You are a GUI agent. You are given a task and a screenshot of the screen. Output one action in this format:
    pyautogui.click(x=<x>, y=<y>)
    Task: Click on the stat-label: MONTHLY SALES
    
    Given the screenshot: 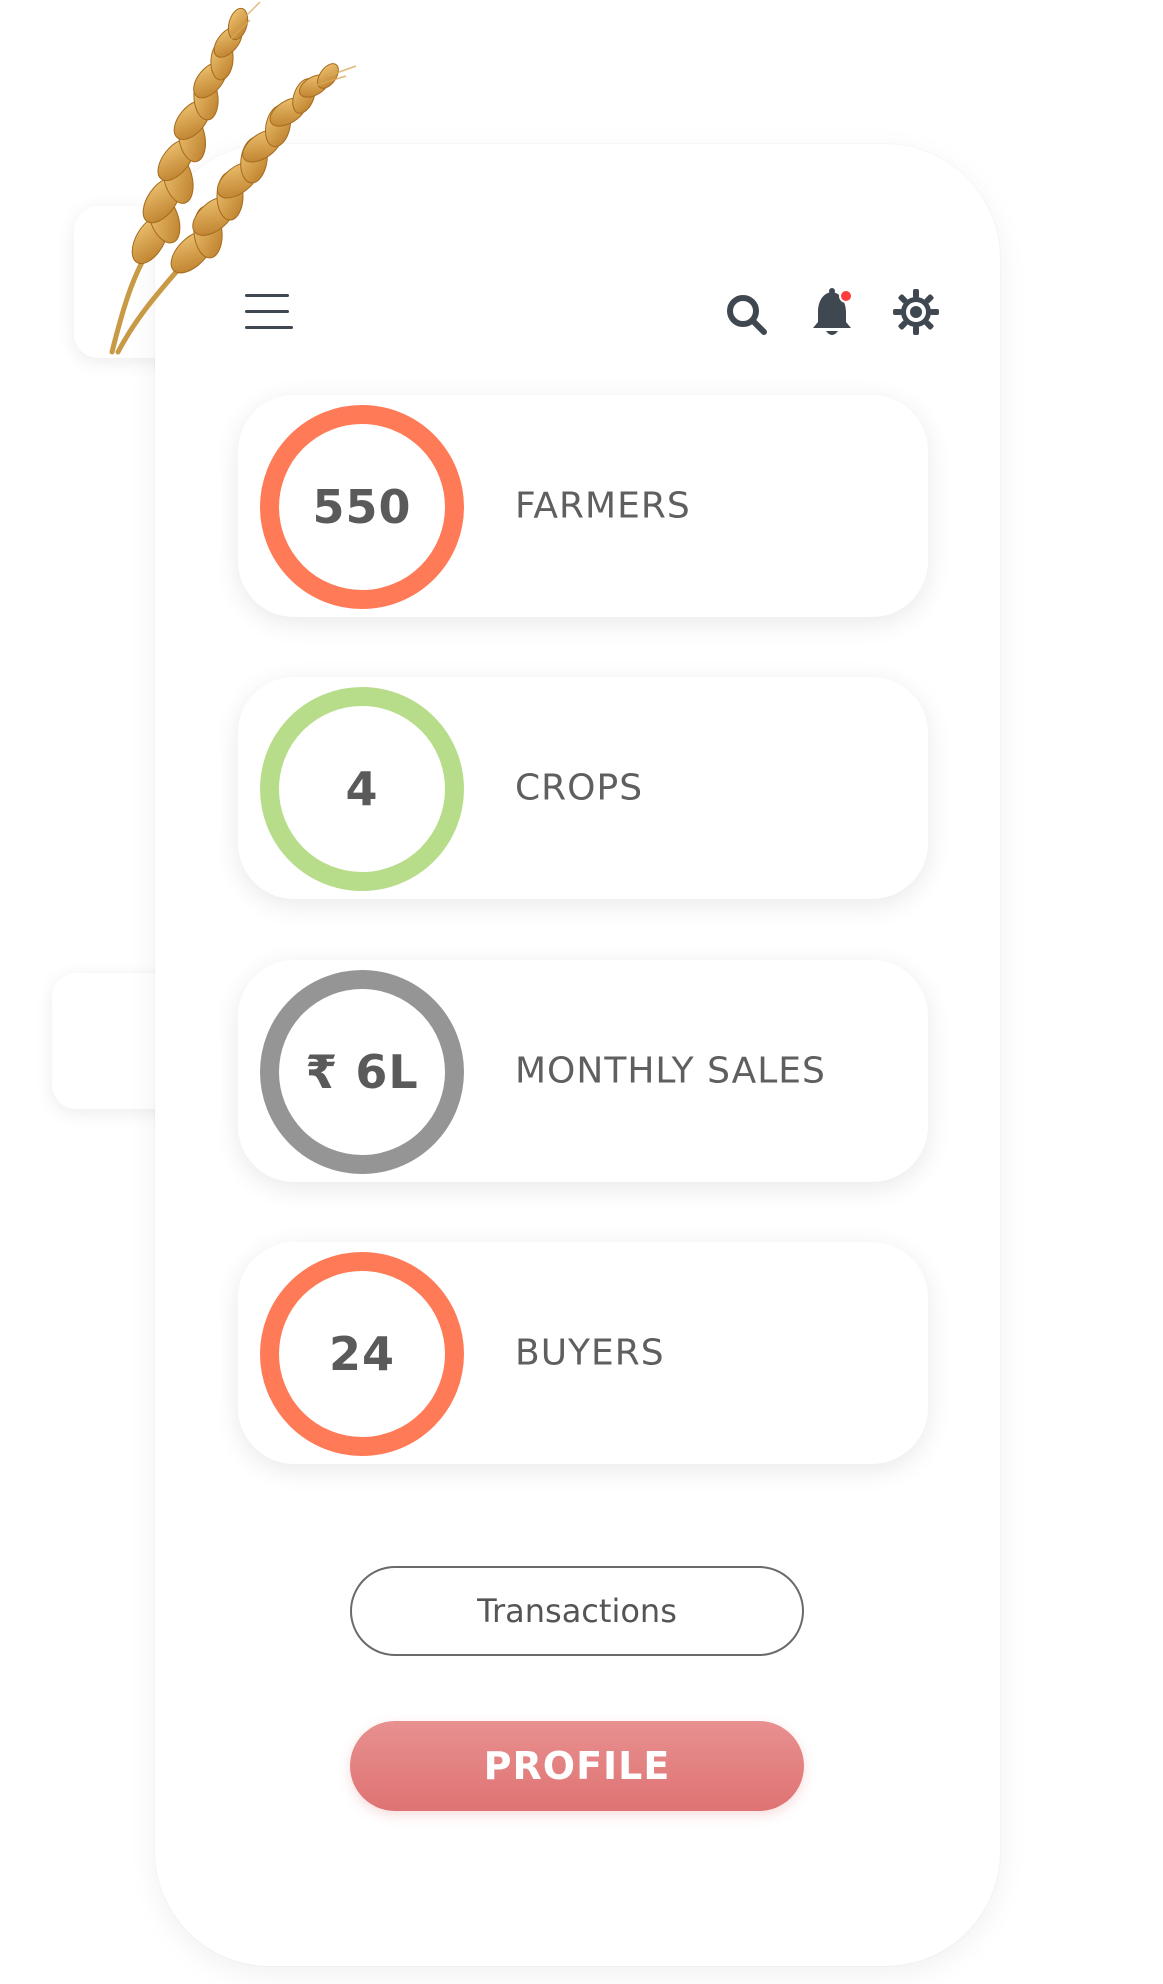 What is the action you would take?
    pyautogui.click(x=670, y=1071)
    